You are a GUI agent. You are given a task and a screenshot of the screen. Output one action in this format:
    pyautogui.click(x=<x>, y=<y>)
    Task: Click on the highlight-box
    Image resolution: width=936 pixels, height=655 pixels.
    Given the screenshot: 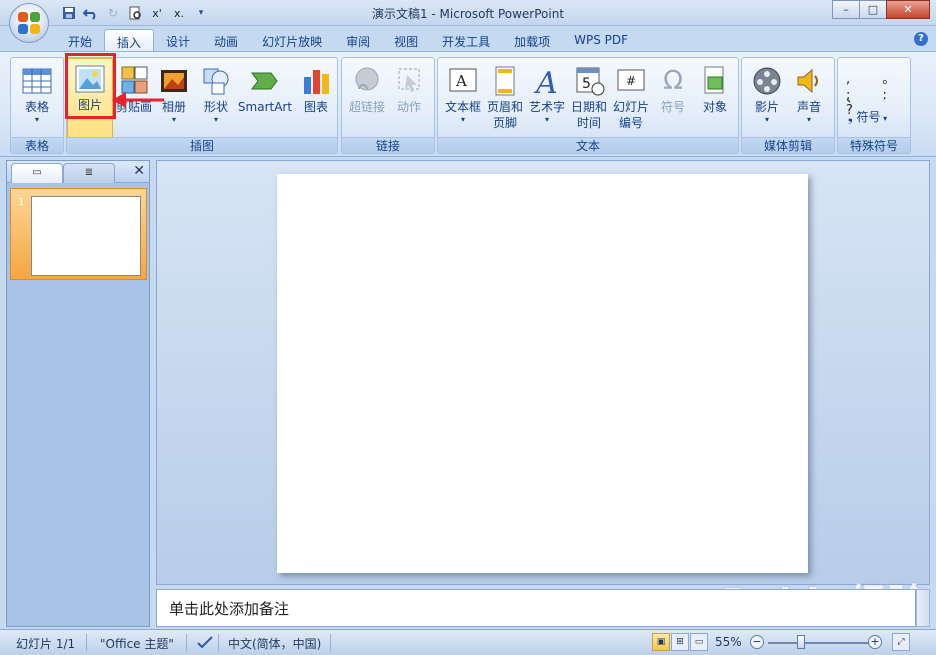 What is the action you would take?
    pyautogui.click(x=90, y=86)
    